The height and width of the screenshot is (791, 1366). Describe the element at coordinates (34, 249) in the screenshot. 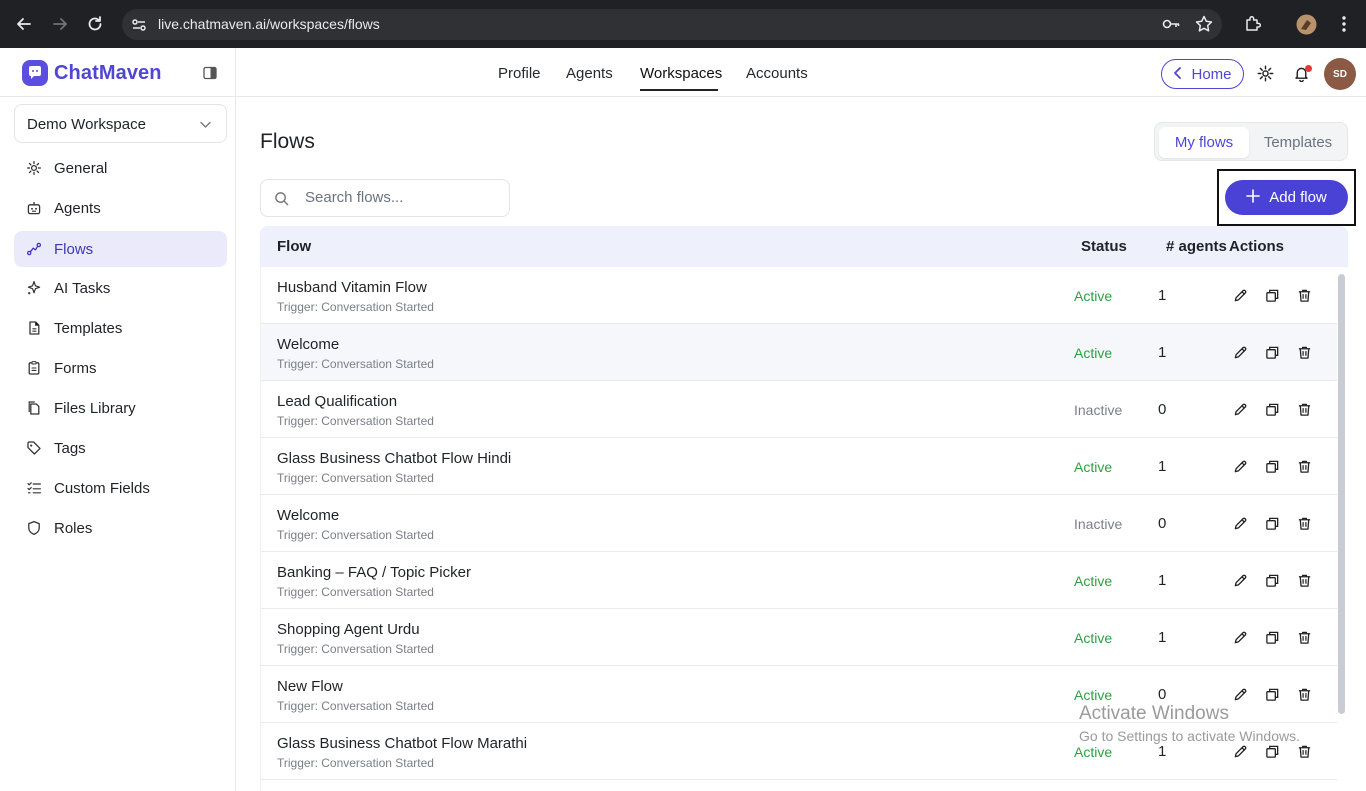

I see `flow-icon` at that location.